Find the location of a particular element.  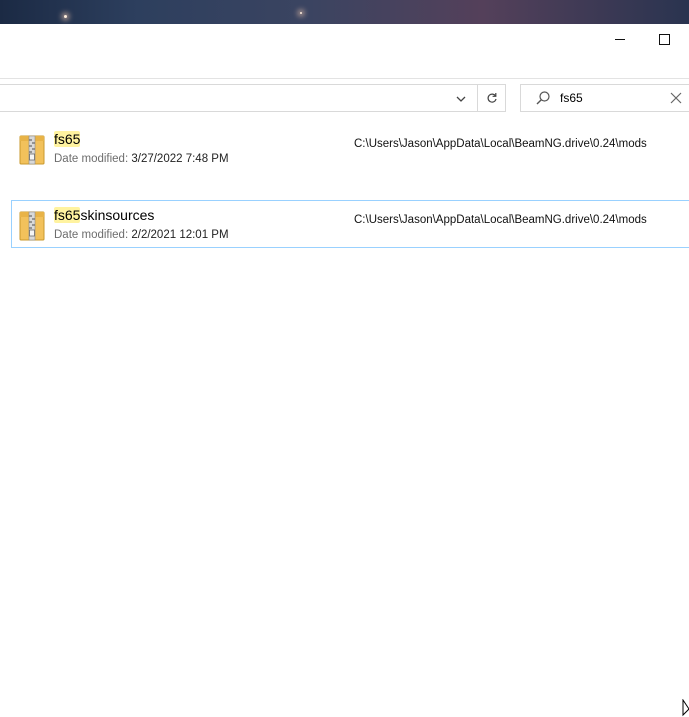

file-name-rest: skinsources is located at coordinates (117, 215).